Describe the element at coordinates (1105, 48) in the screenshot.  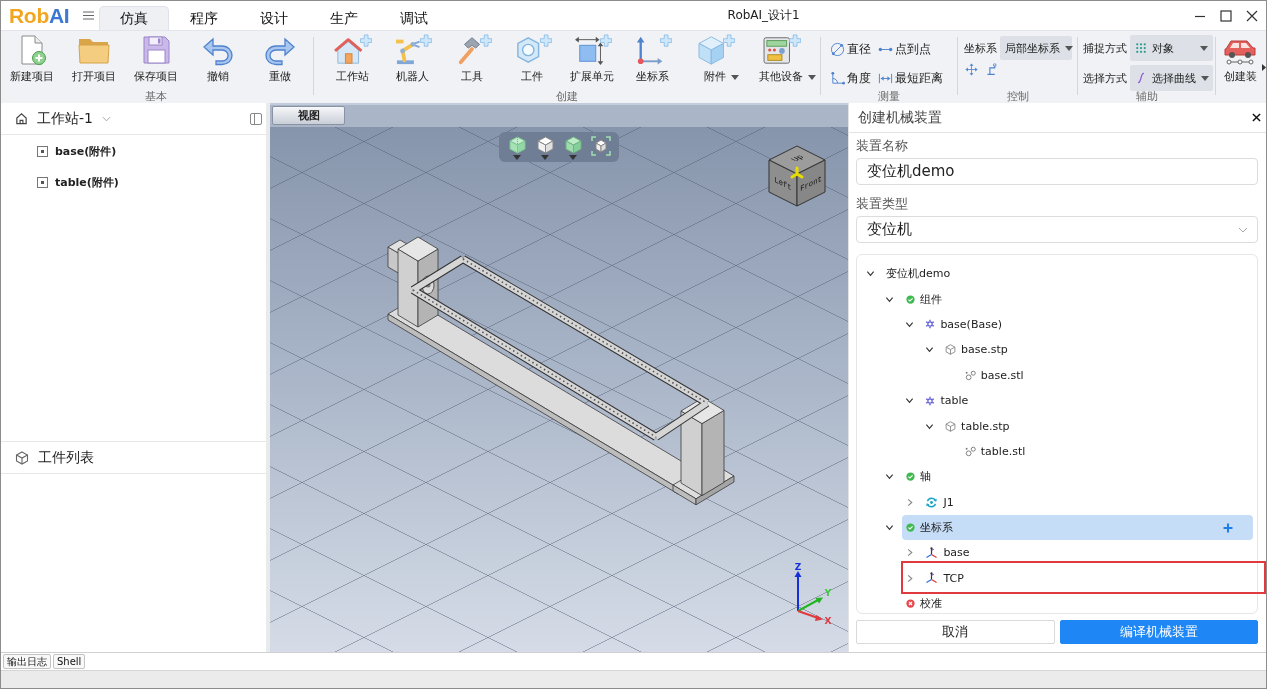
I see `field-label: 捕捉方式` at that location.